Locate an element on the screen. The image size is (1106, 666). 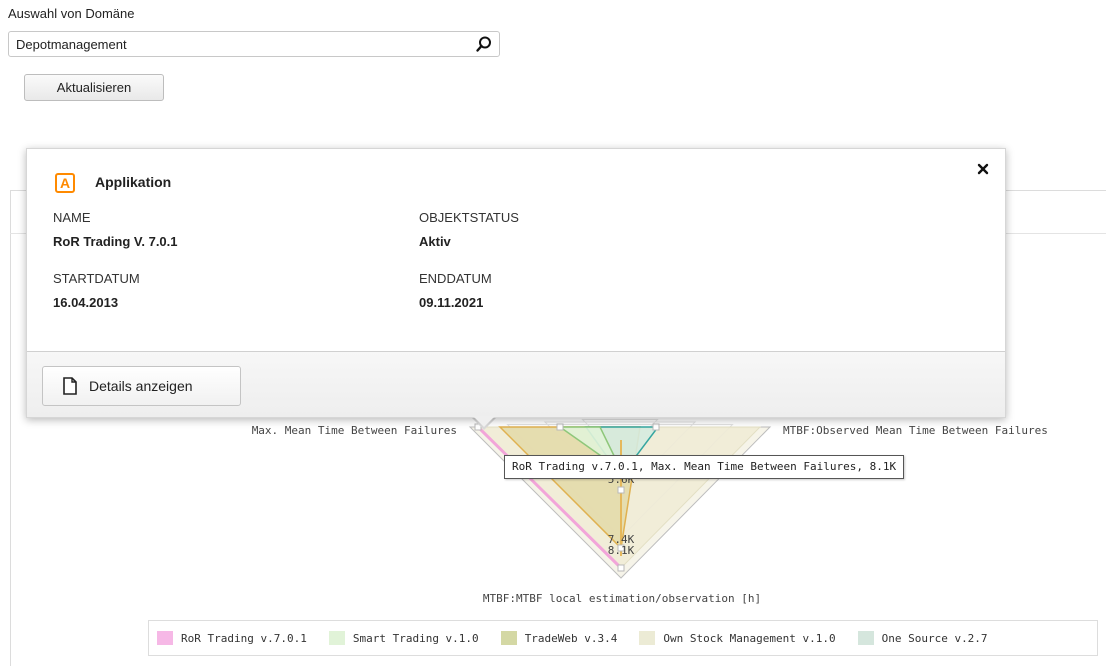
legend-item: TradeWeb v.3.4 is located at coordinates (559, 638).